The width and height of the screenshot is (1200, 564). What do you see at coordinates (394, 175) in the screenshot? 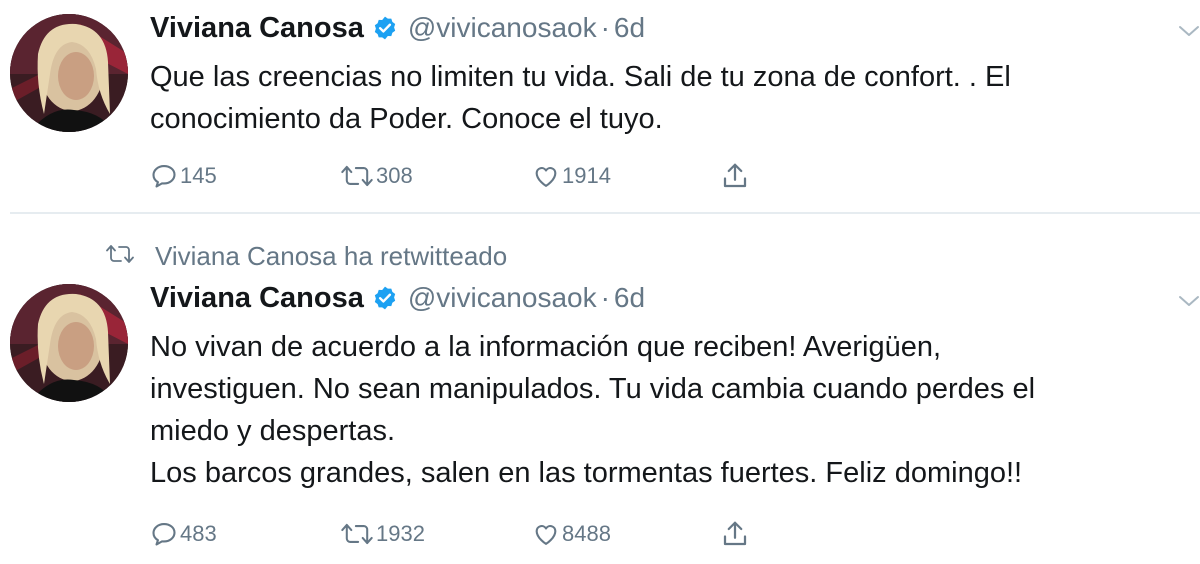
I see `retweet-count: 308` at bounding box center [394, 175].